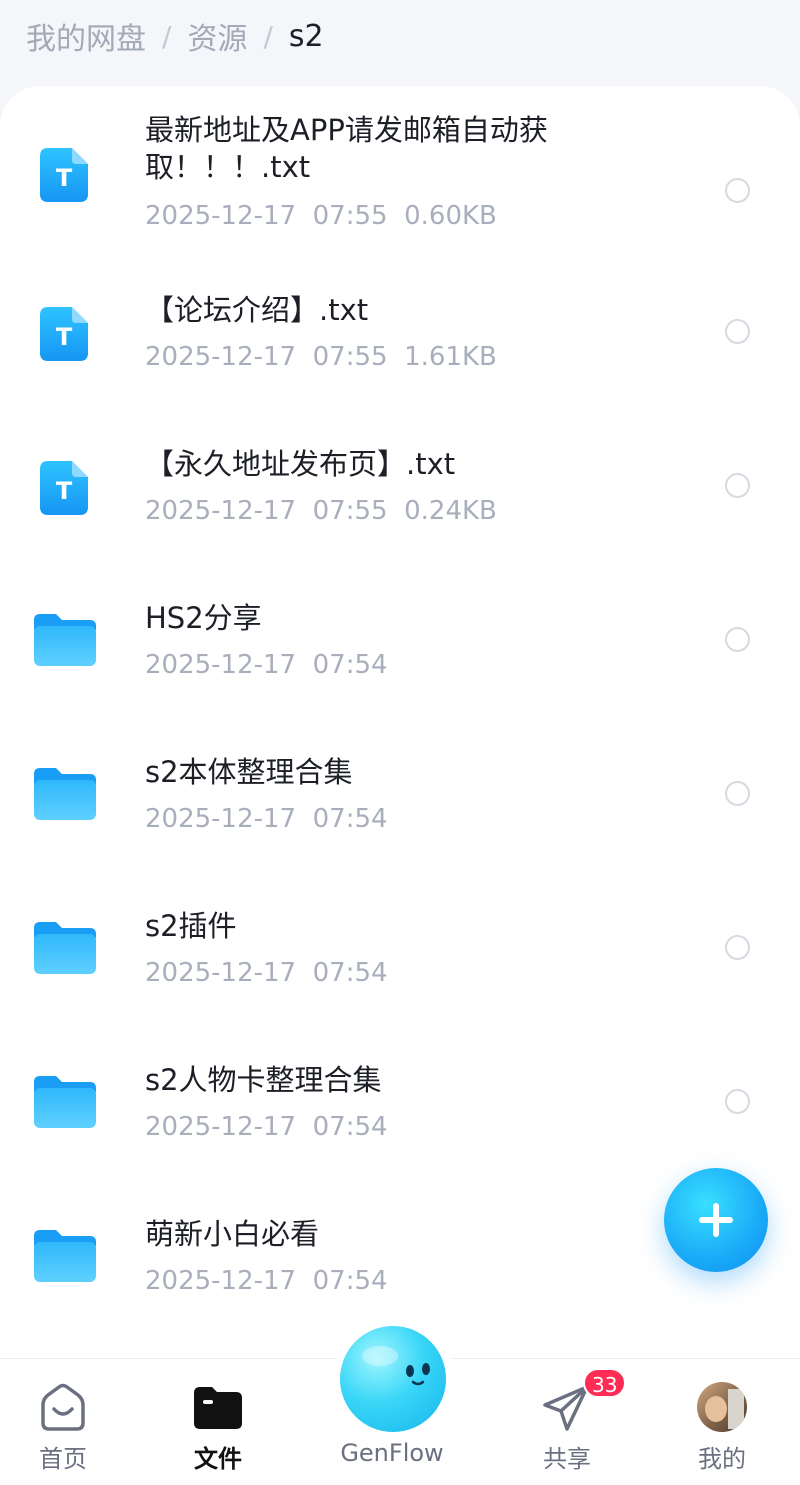 This screenshot has height=1485, width=800. I want to click on folder-row: s2人物卡整理合集 2025-12-17 07:54, so click(400, 1101).